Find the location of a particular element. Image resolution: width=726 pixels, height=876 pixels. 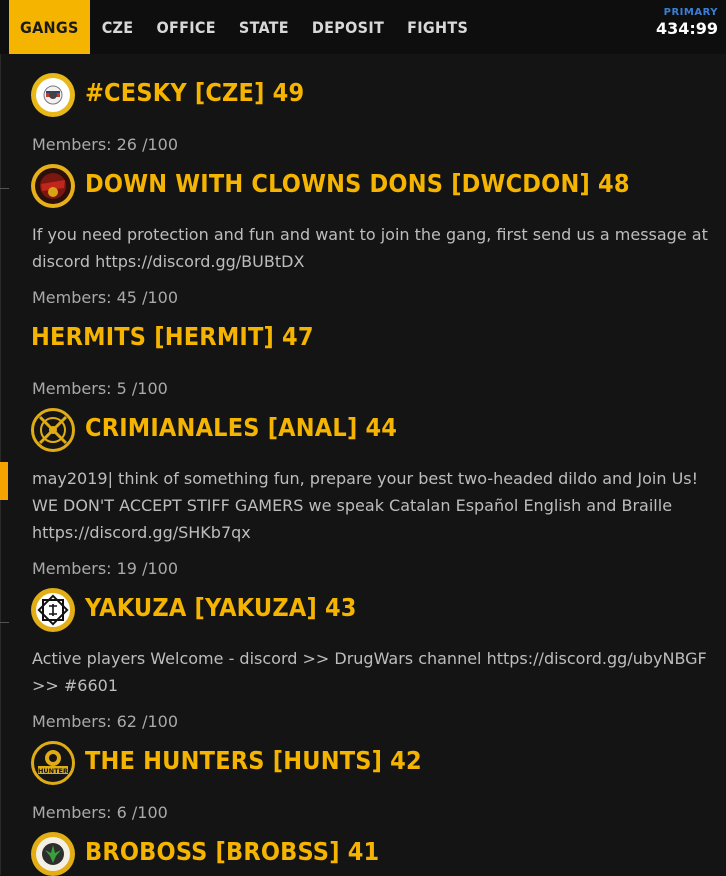

hunter-emblem-text: HUNTER is located at coordinates (53, 771).